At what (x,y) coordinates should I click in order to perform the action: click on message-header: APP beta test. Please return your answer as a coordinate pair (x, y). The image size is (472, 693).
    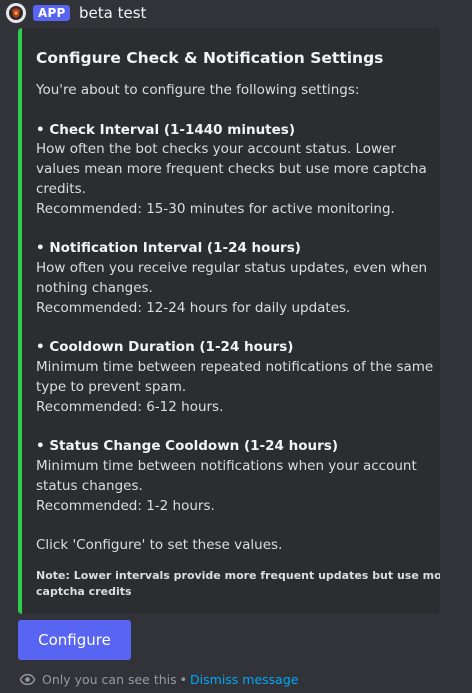
    Looking at the image, I should click on (236, 13).